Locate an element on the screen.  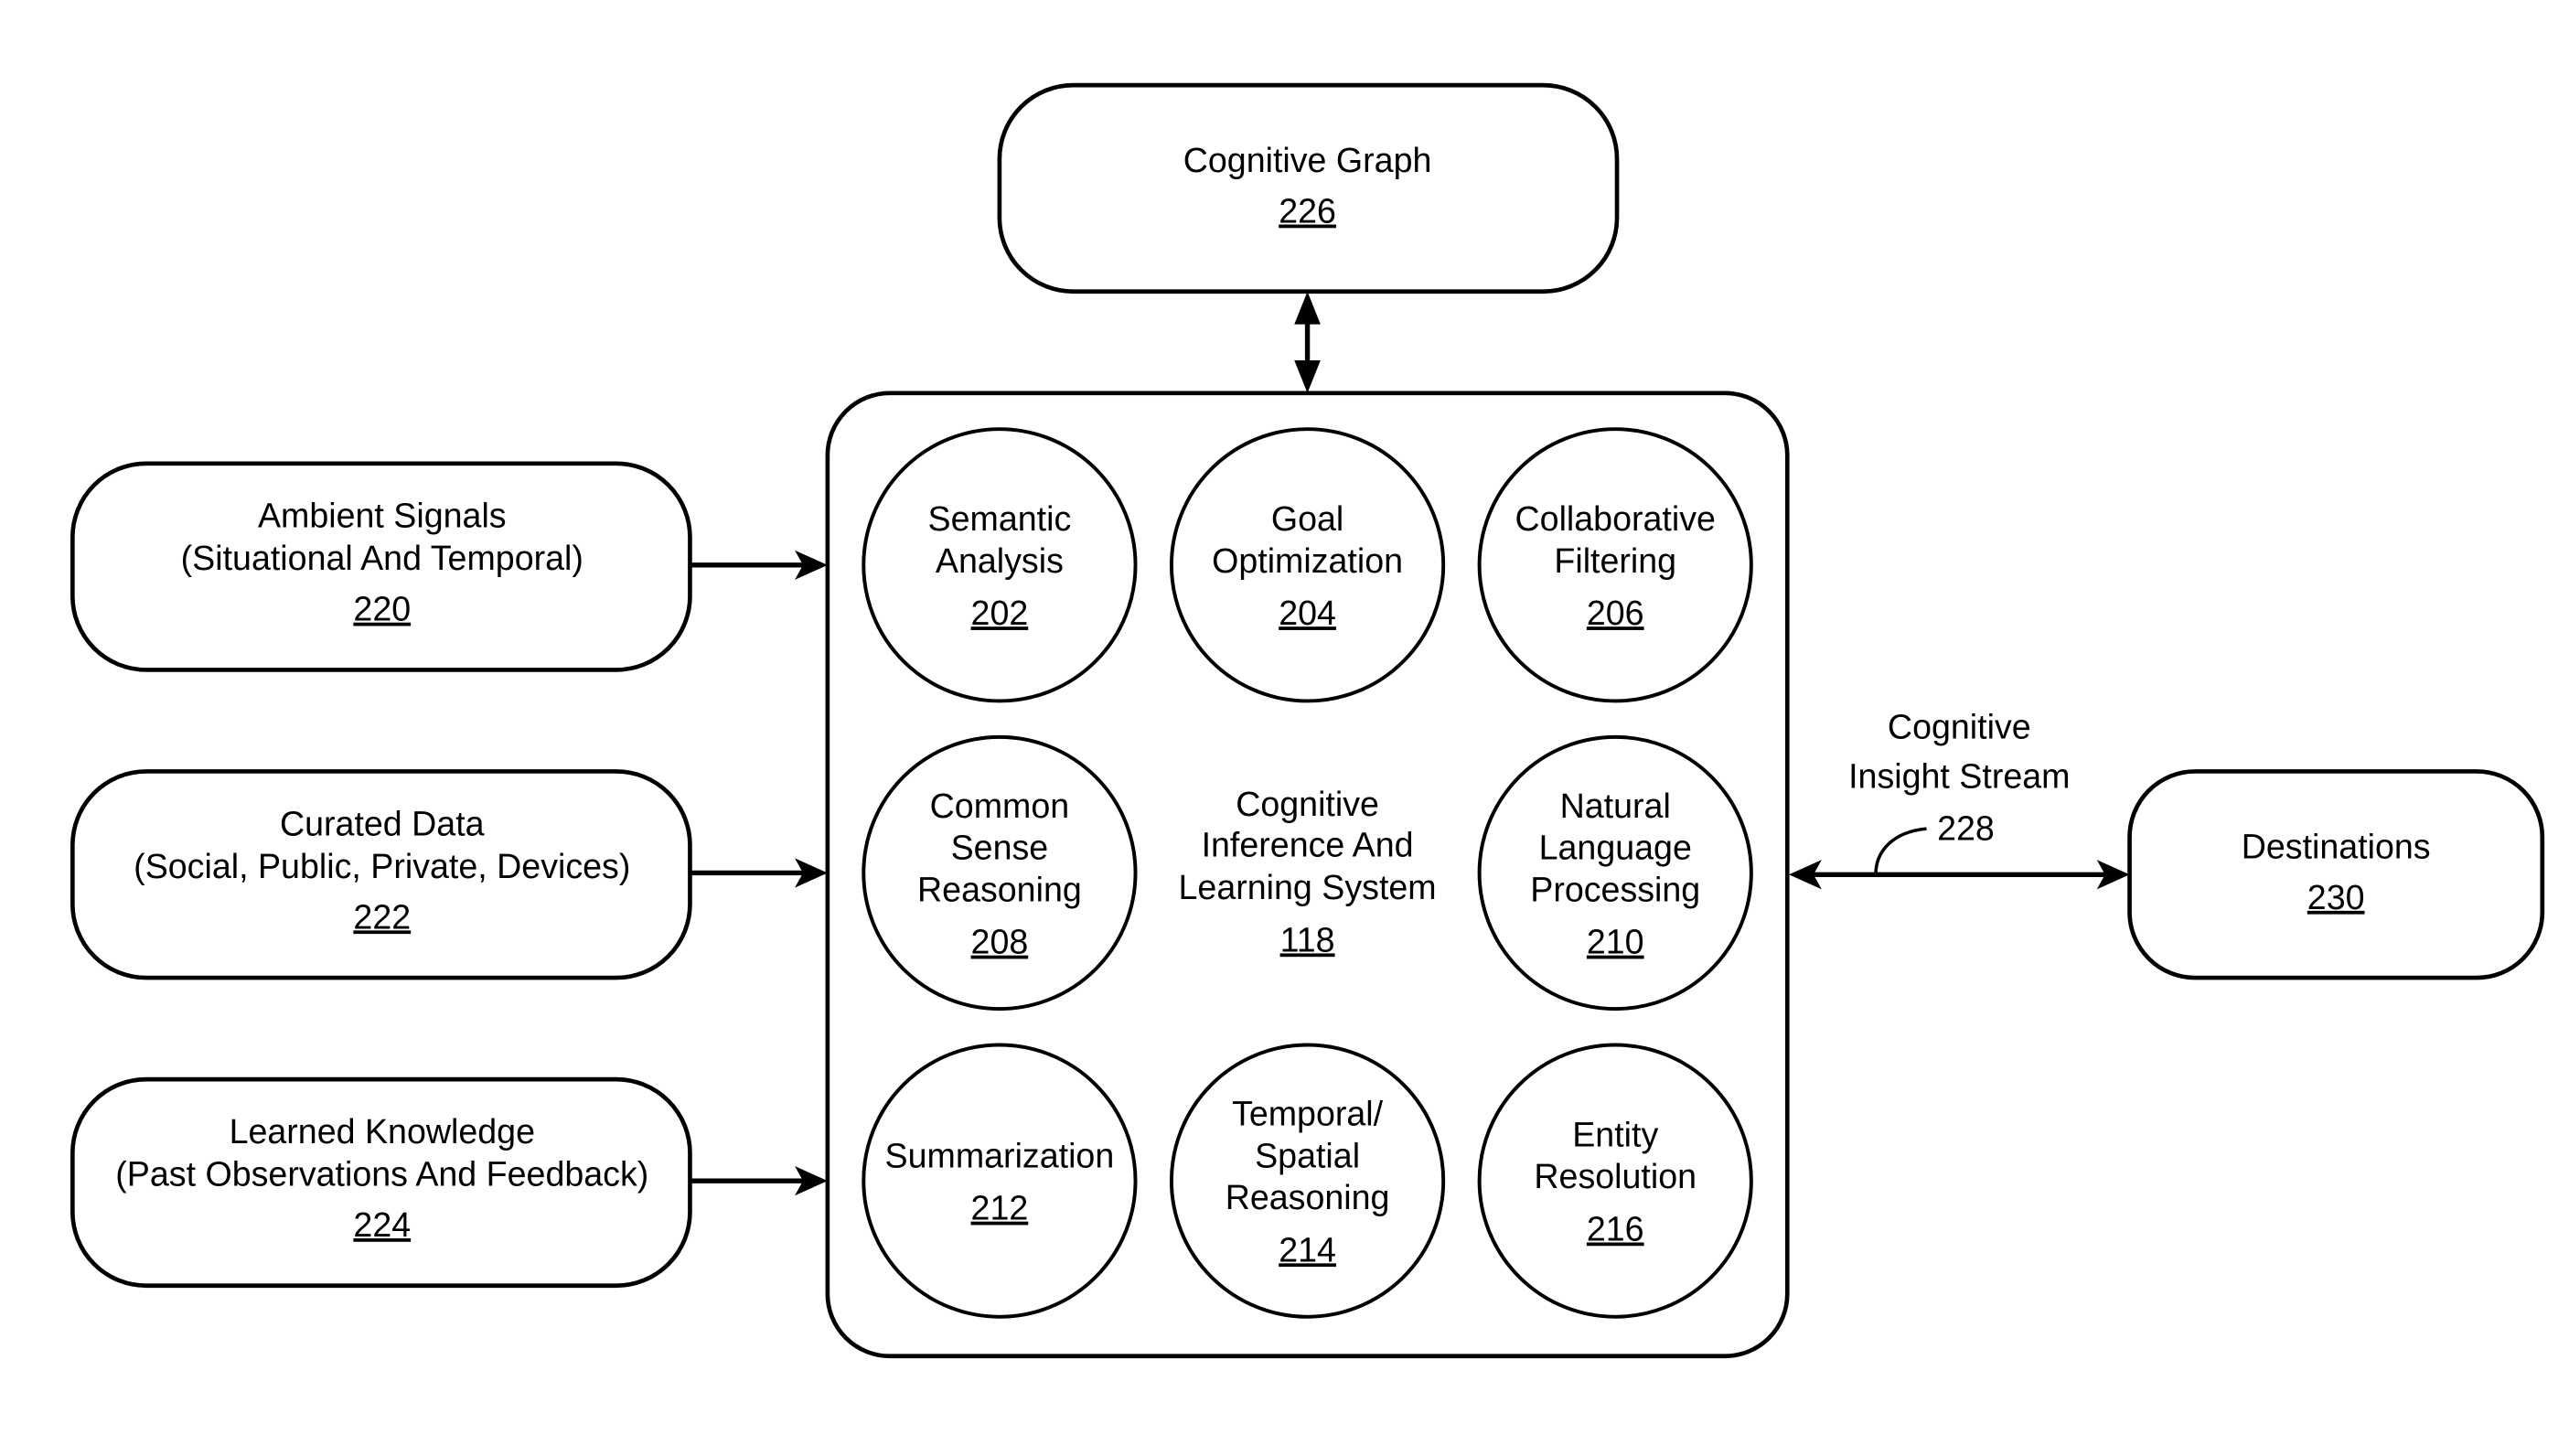
cognitive-graph-title: Cognitive Graph is located at coordinates (1307, 160).